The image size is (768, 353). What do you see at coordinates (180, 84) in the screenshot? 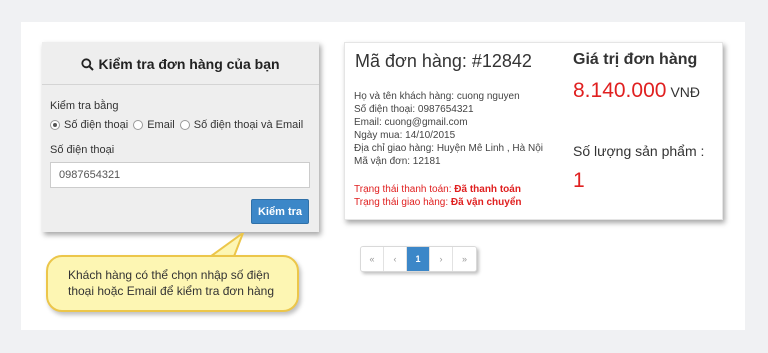
I see `divider` at bounding box center [180, 84].